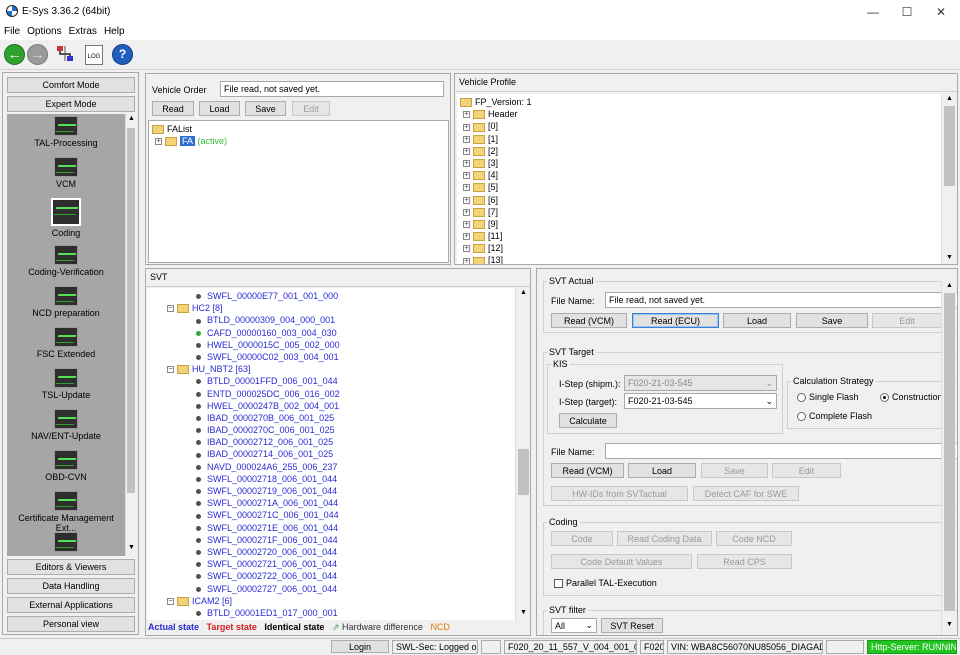  Describe the element at coordinates (82, 30) in the screenshot. I see `menu-extras: Extras` at that location.